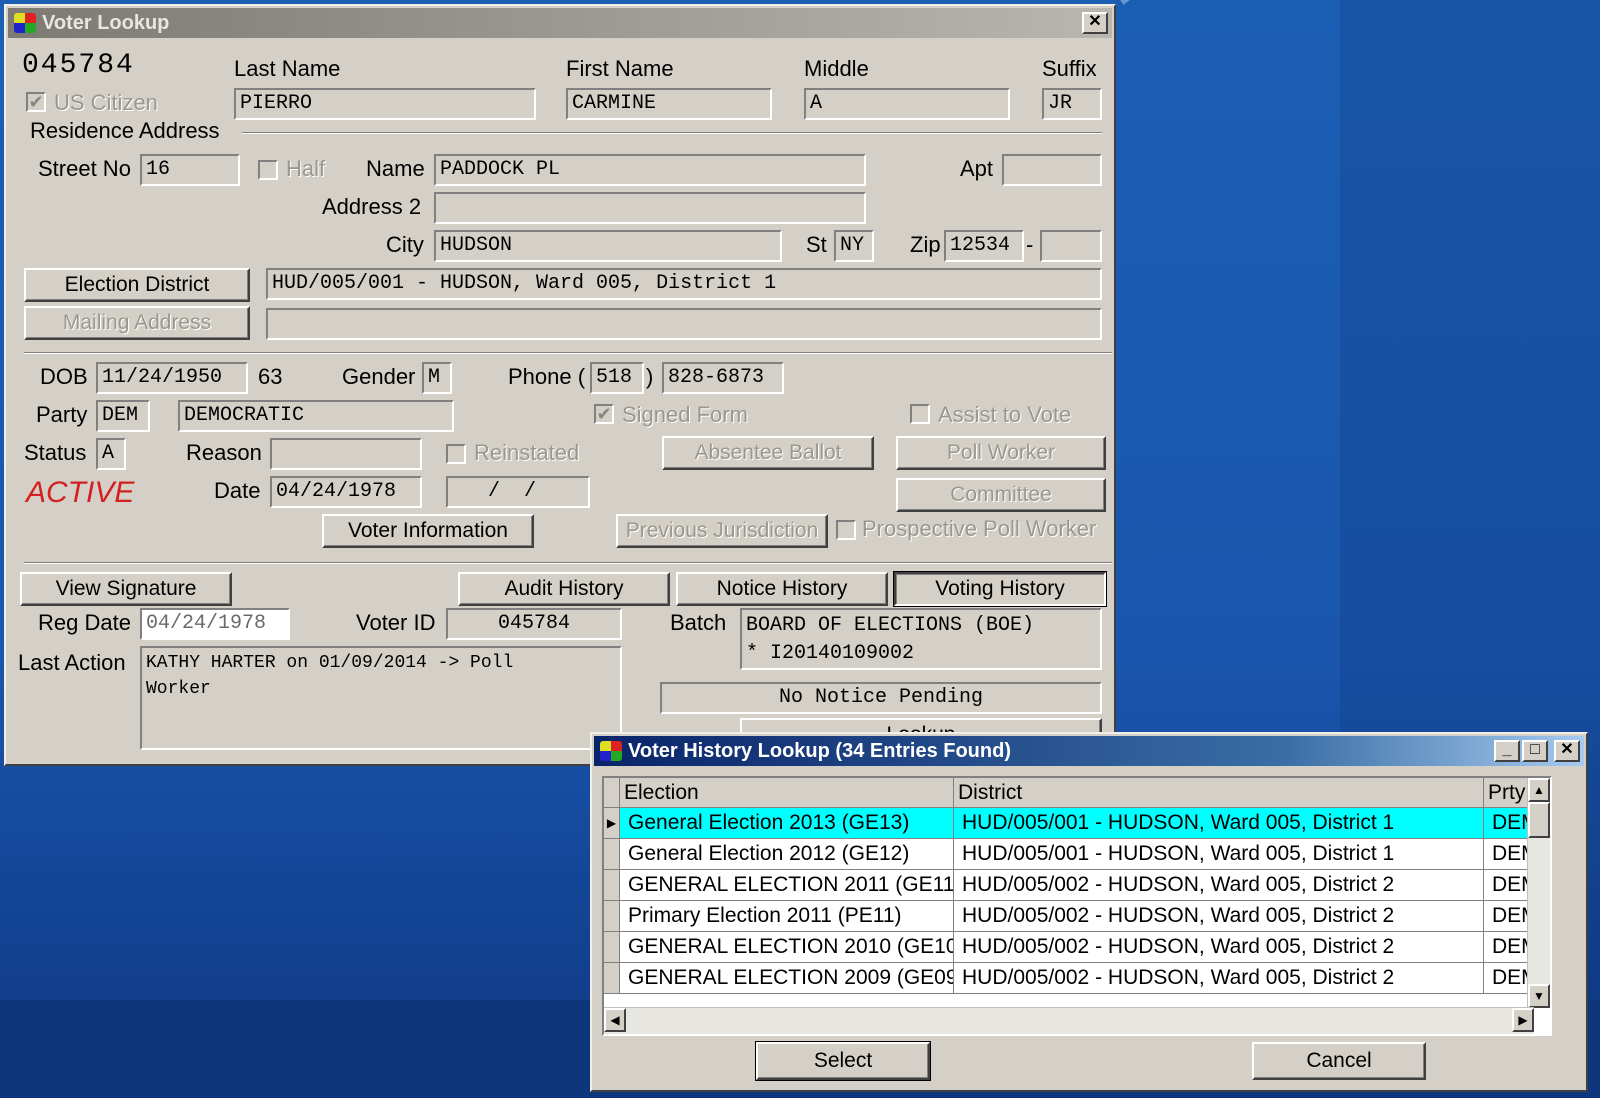  I want to click on first-name-field: CARMINE, so click(669, 104).